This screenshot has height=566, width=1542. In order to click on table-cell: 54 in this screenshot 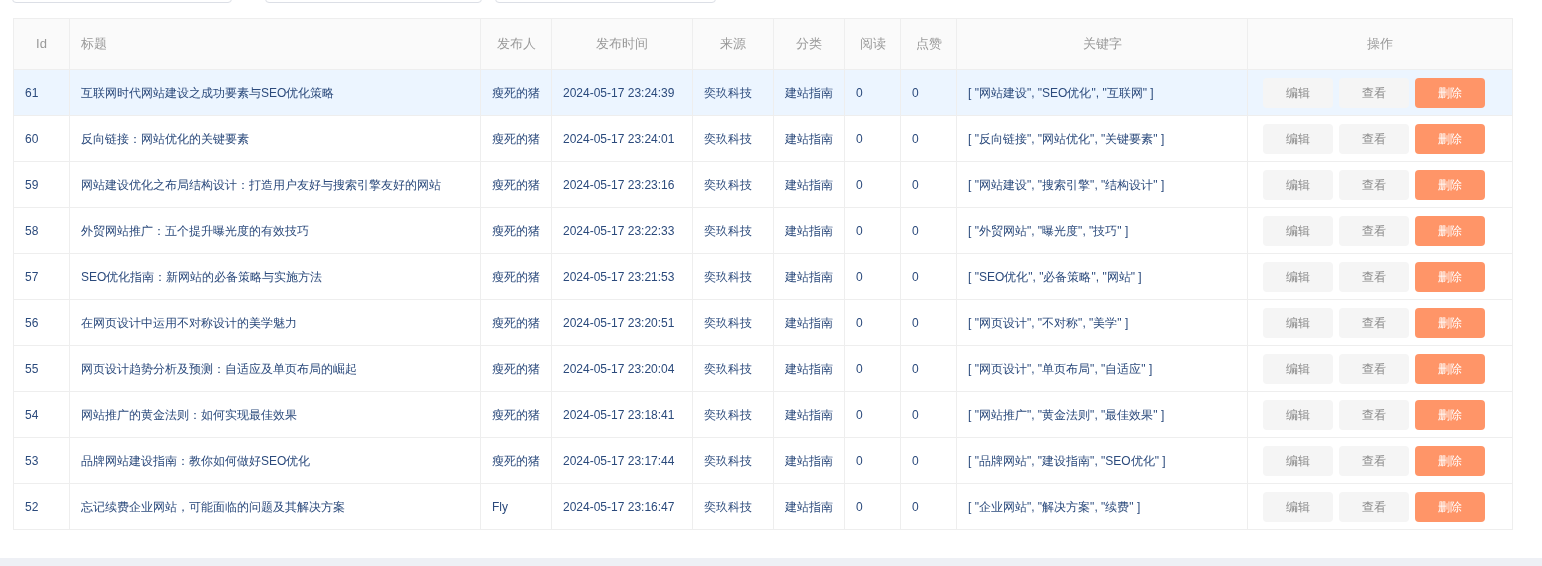, I will do `click(32, 414)`.